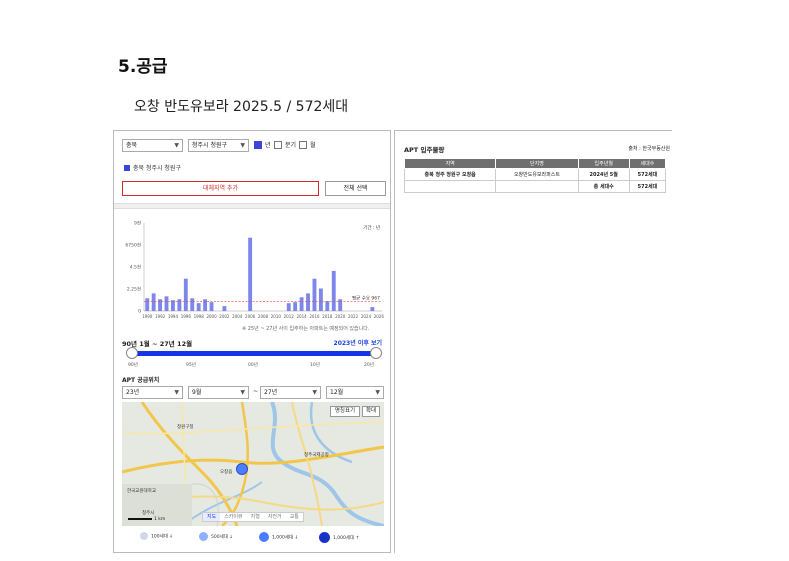 This screenshot has height=561, width=789. What do you see at coordinates (294, 517) in the screenshot?
I see `map-tab-traffic: 교통` at bounding box center [294, 517].